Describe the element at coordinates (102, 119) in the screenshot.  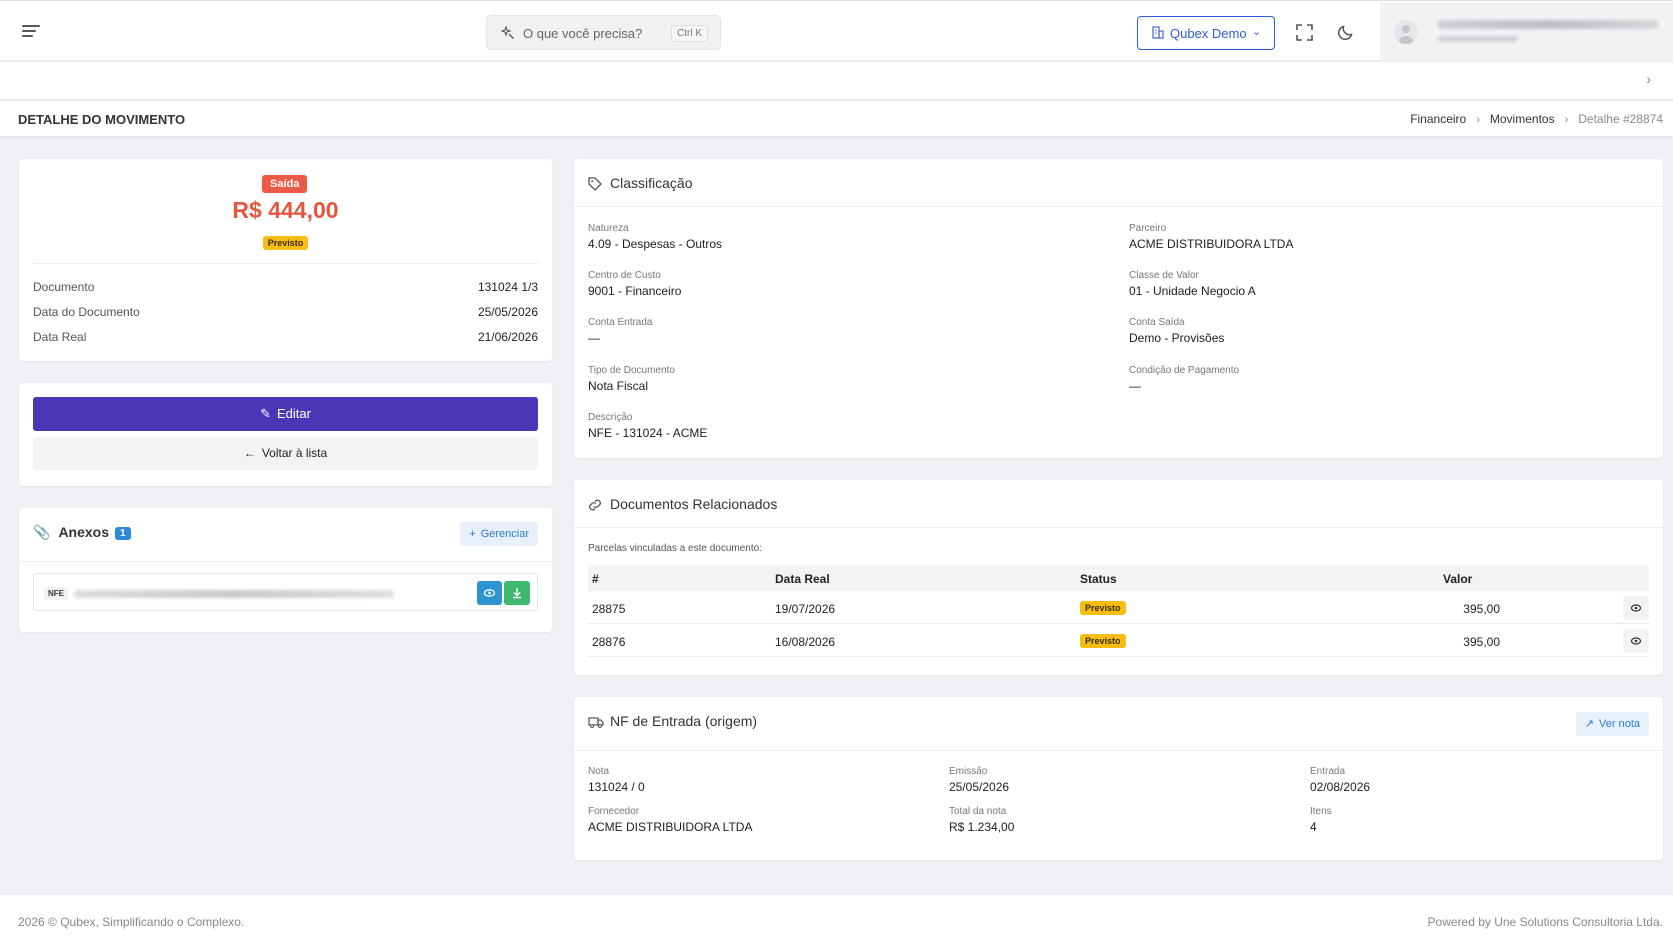
I see `page-title: DETALHE DO MOVIMENTO` at that location.